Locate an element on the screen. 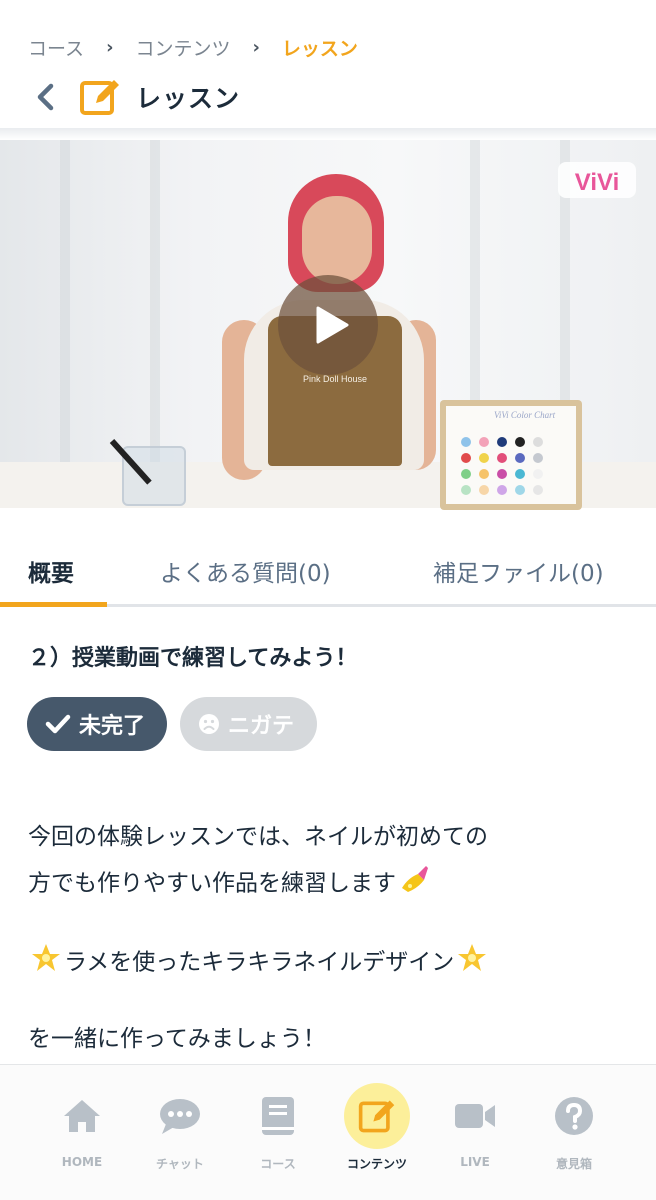 The image size is (656, 1200). vivi-logo: ViVi is located at coordinates (597, 180).